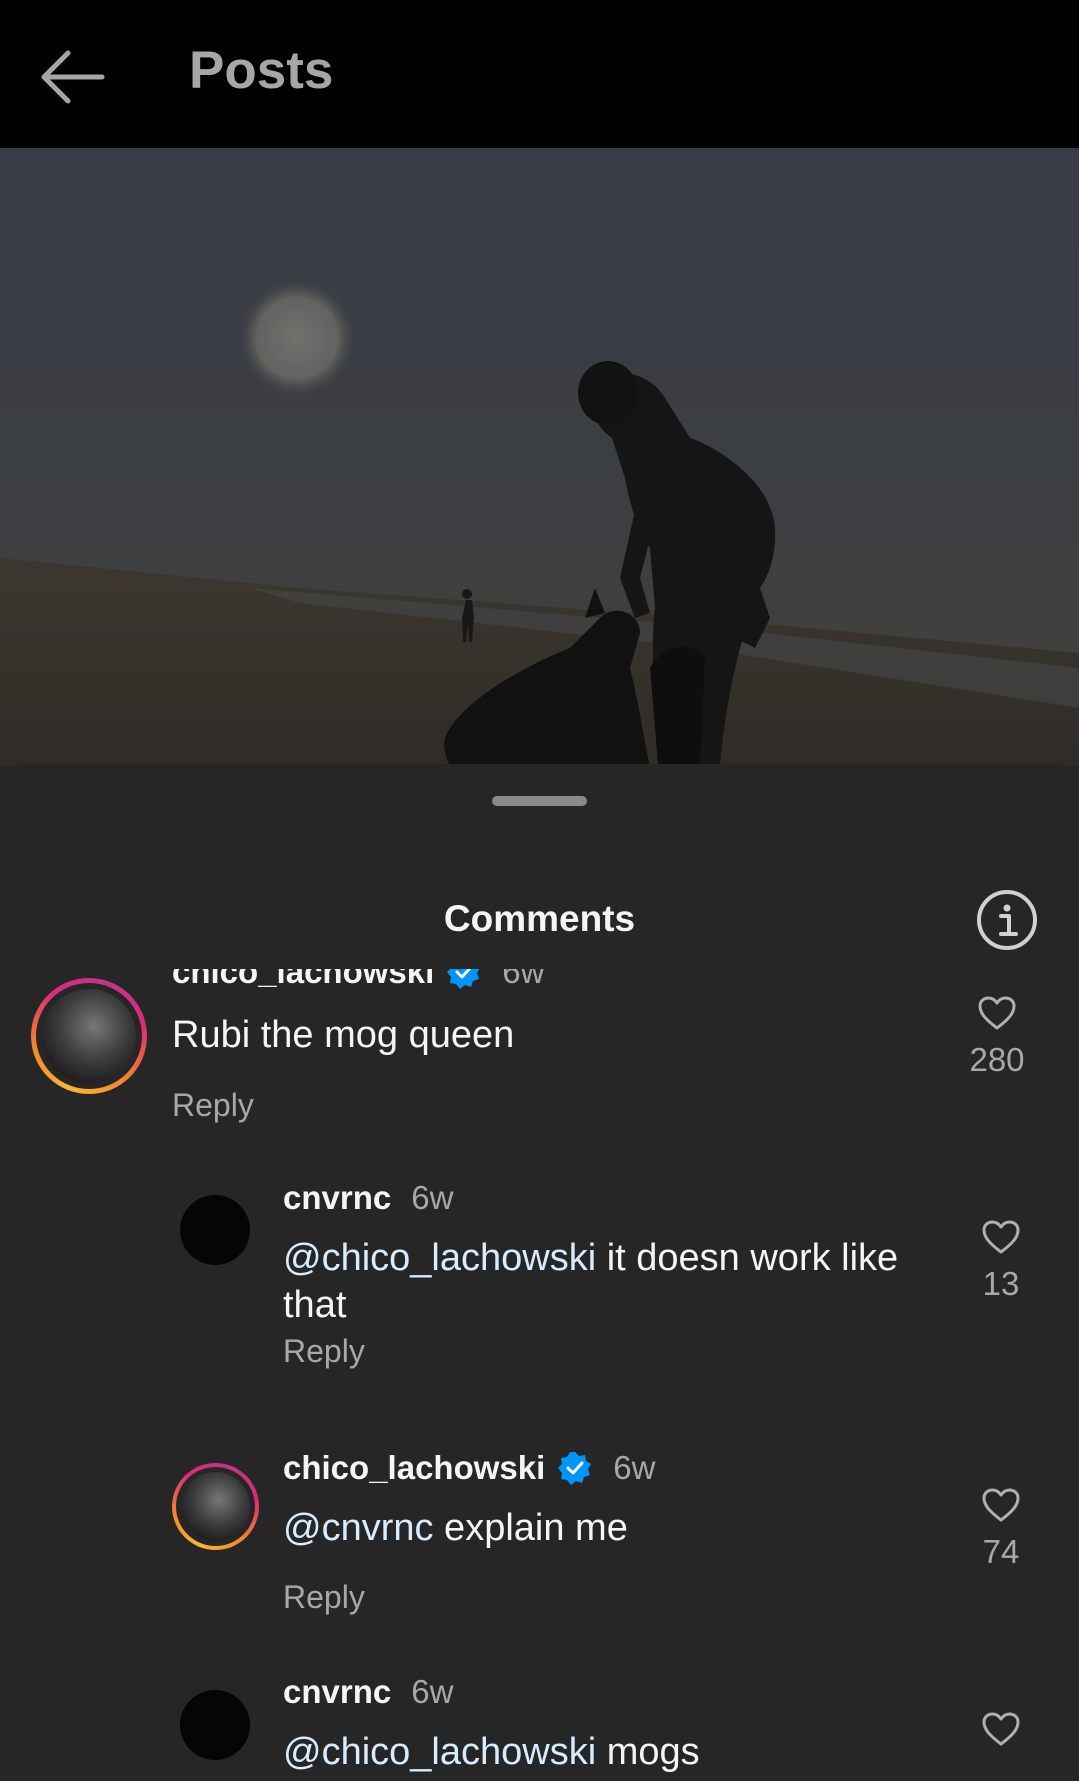 This screenshot has width=1079, height=1781. Describe the element at coordinates (997, 1037) in the screenshot. I see `like-control: 280` at that location.